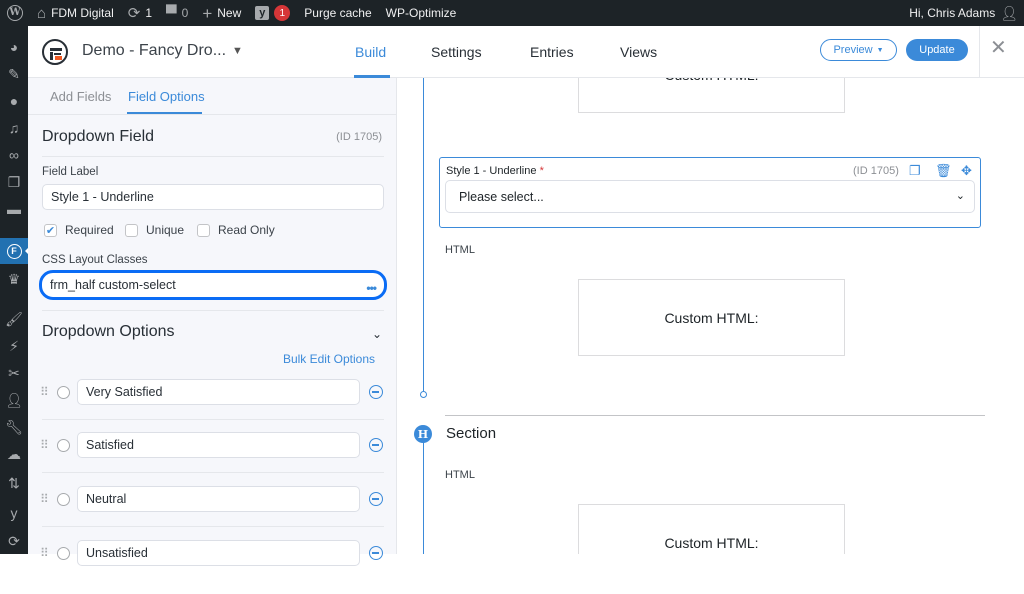 The width and height of the screenshot is (1024, 594). Describe the element at coordinates (329, 359) in the screenshot. I see `bulk-edit-options-link: Bulk Edit Options` at that location.